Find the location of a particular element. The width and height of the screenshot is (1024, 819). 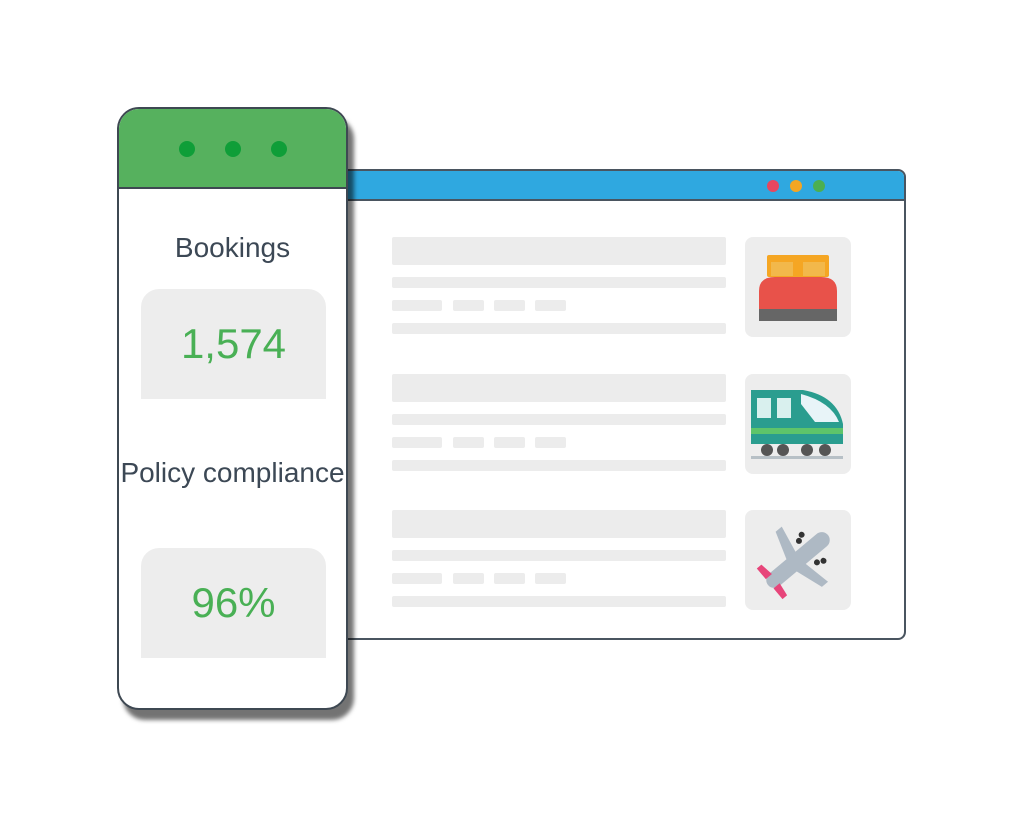

hotel-thumbnail is located at coordinates (798, 287).